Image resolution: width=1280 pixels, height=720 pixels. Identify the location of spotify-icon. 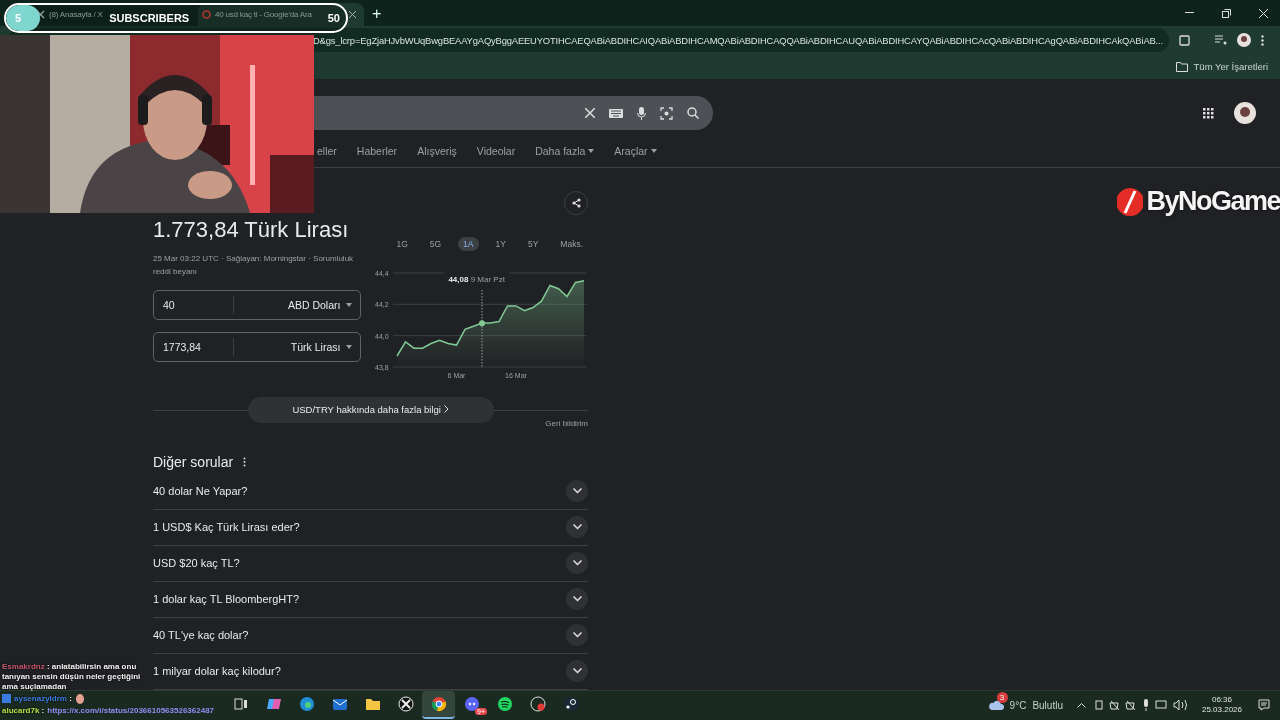
(504, 704).